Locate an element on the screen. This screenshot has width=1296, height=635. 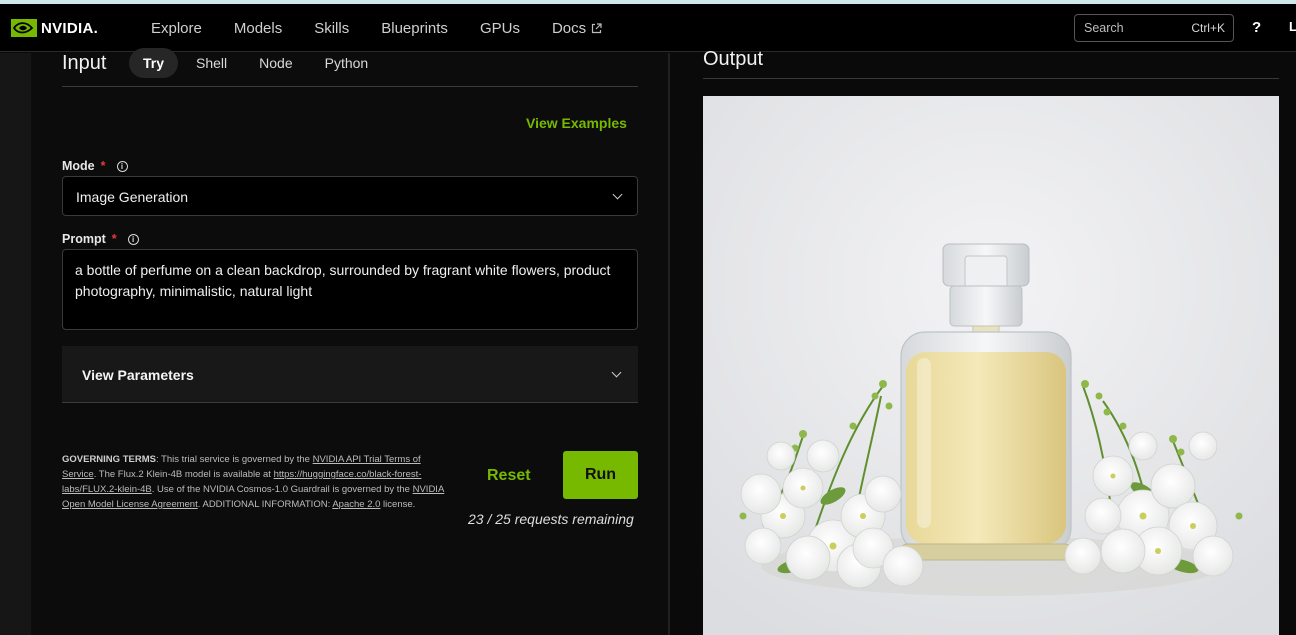
apache-license-link: Apache 2.0 is located at coordinates (356, 504).